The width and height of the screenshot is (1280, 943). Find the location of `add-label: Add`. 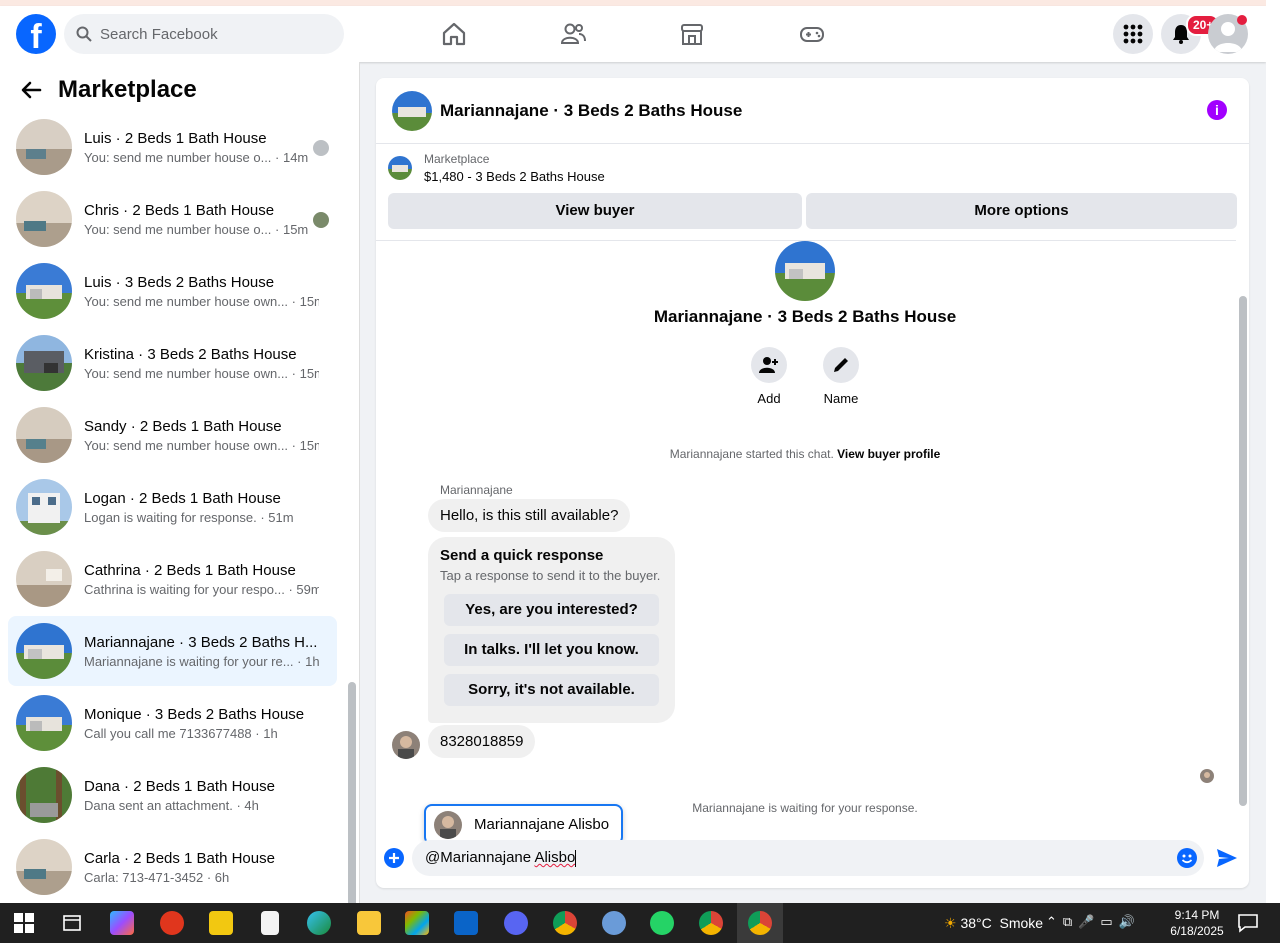

add-label: Add is located at coordinates (769, 398).